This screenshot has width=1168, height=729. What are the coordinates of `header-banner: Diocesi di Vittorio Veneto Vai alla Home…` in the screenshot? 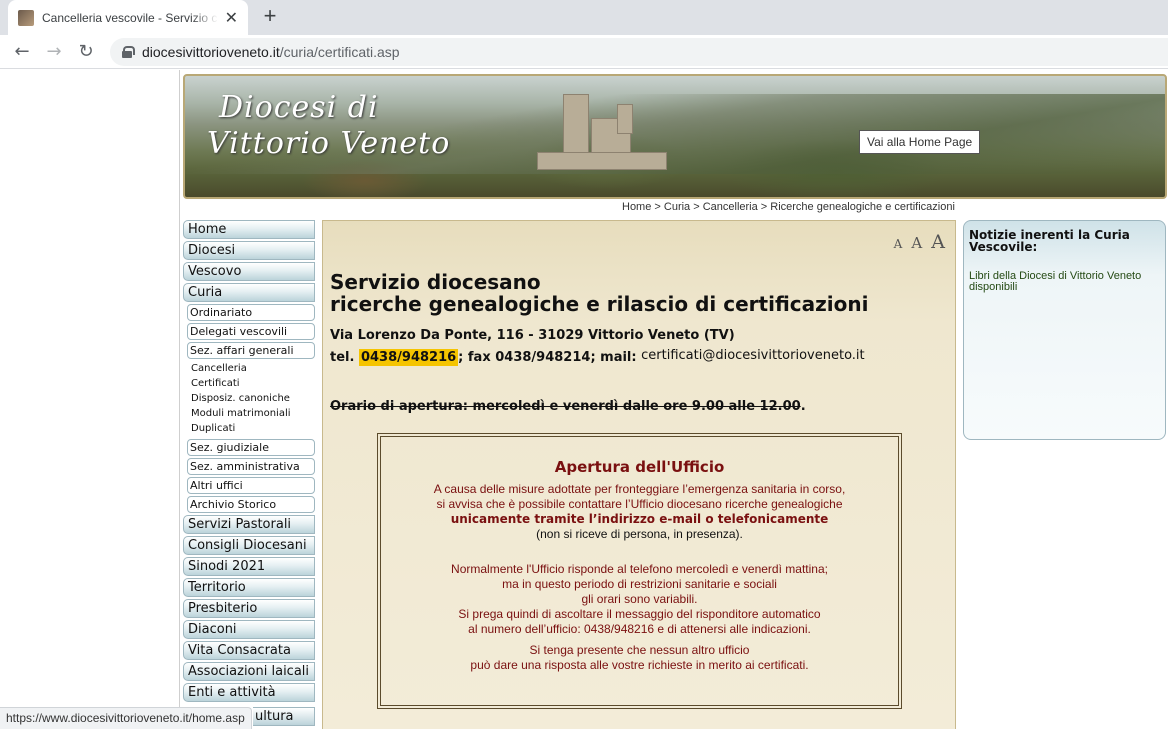 It's located at (675, 136).